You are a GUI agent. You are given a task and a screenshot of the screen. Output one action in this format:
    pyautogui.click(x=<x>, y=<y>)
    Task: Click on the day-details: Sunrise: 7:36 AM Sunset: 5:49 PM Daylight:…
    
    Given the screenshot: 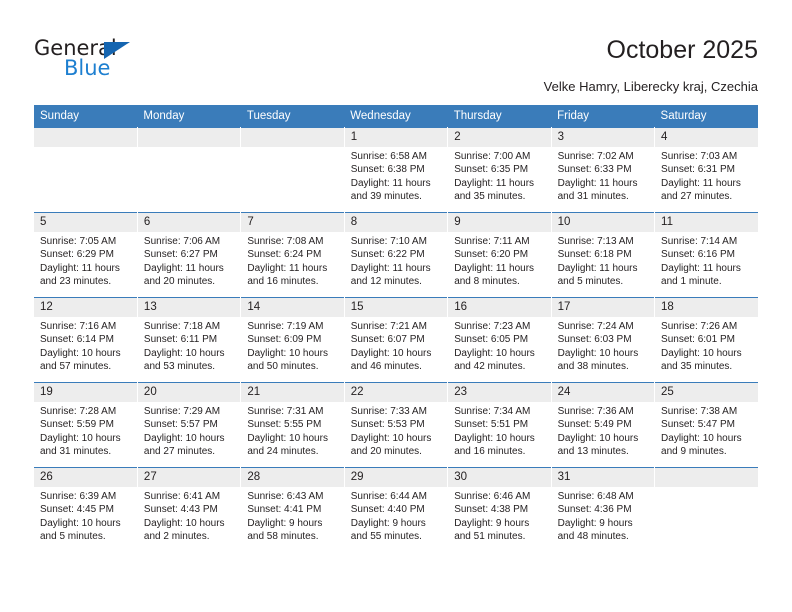 What is the action you would take?
    pyautogui.click(x=603, y=430)
    